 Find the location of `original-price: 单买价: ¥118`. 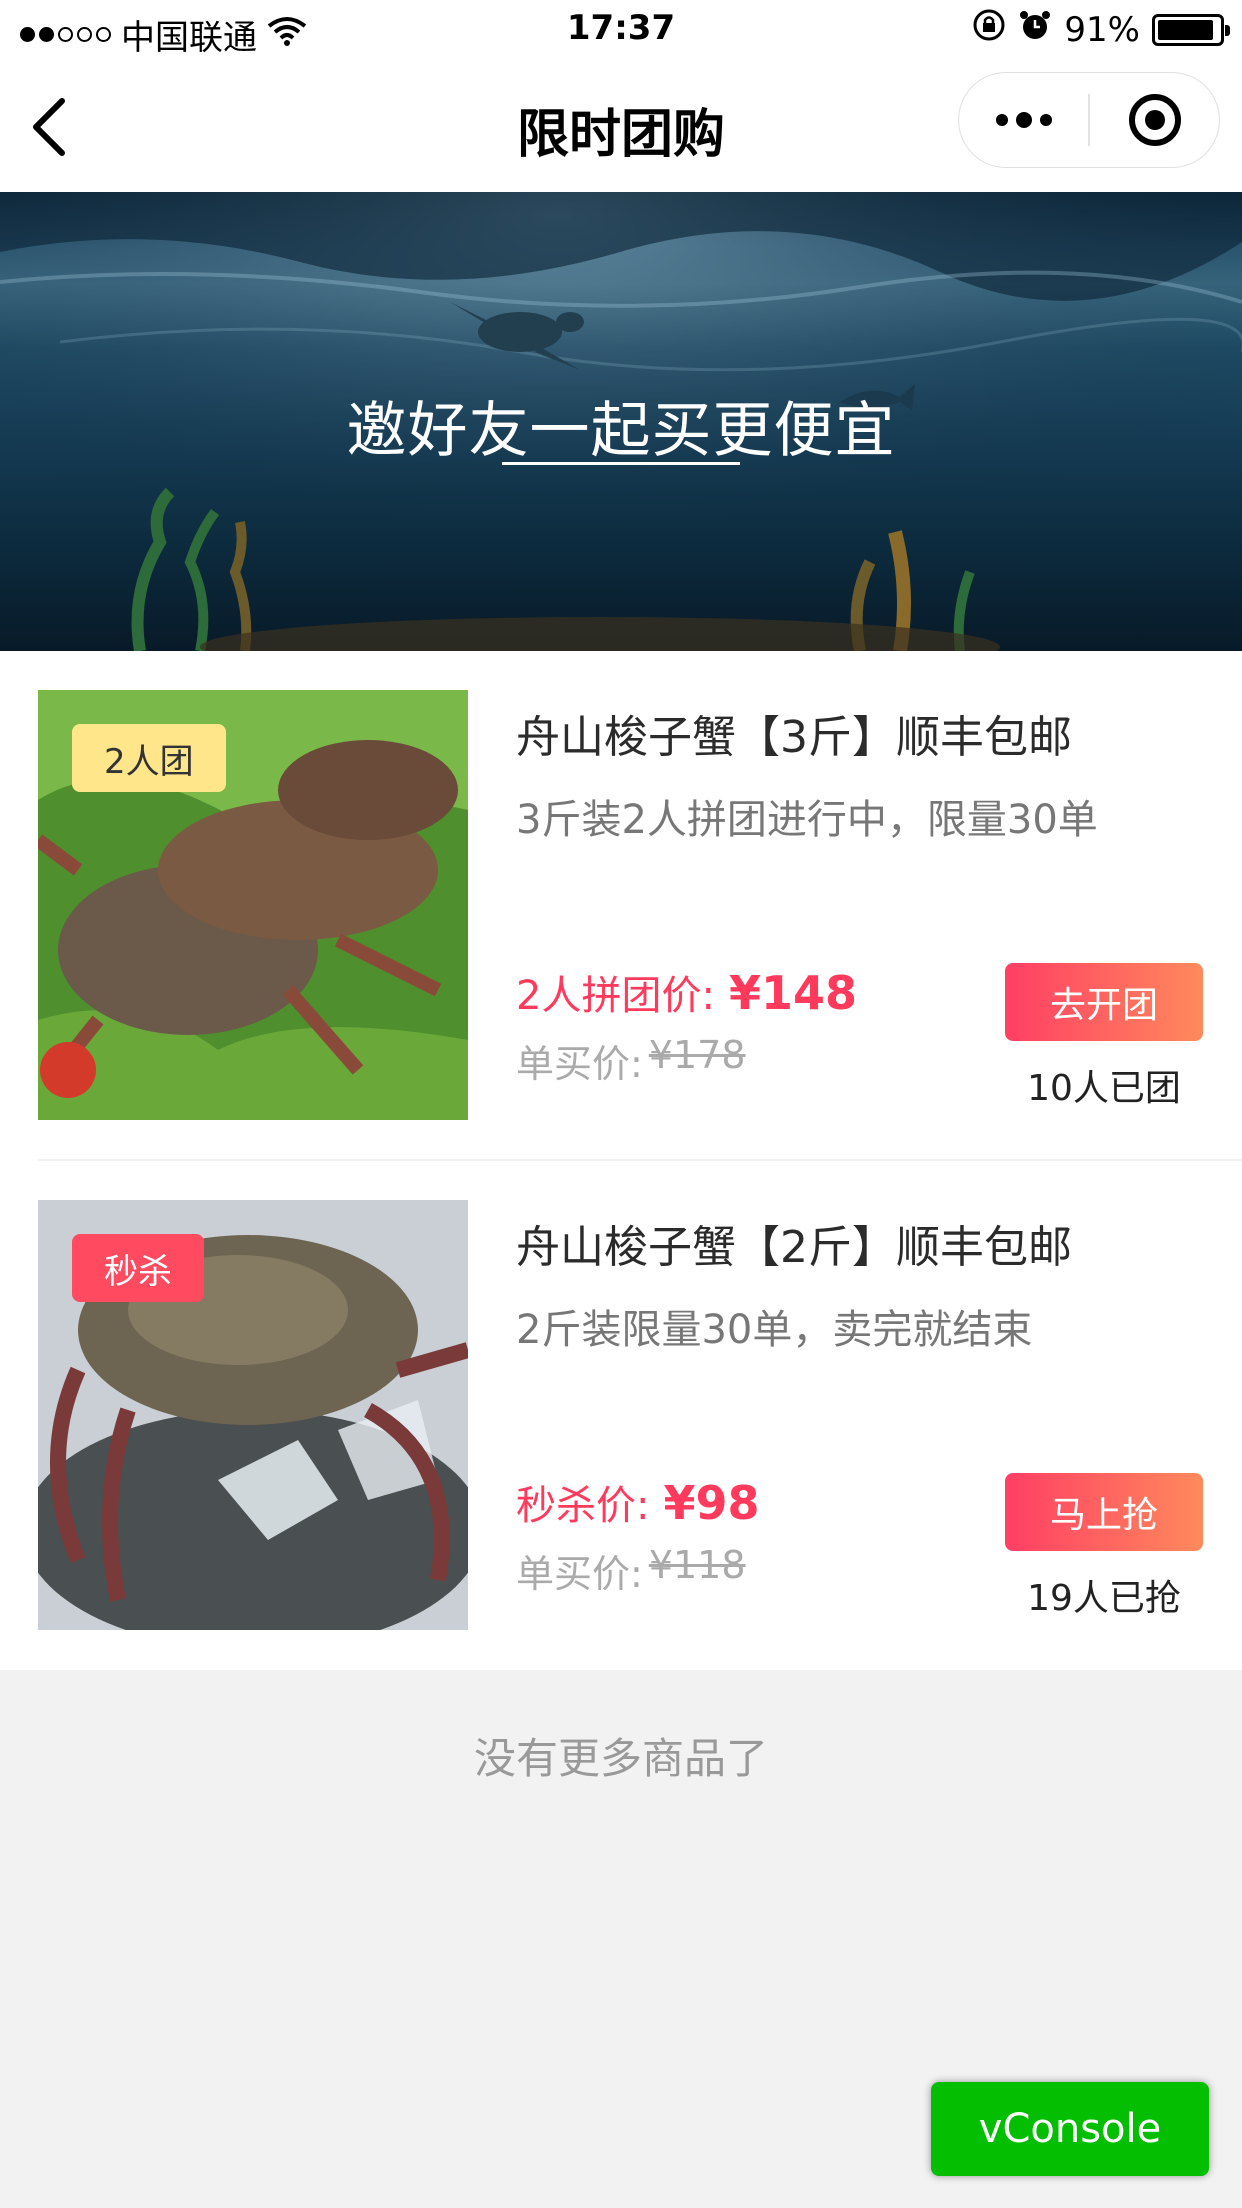

original-price: 单买价: ¥118 is located at coordinates (631, 1570).